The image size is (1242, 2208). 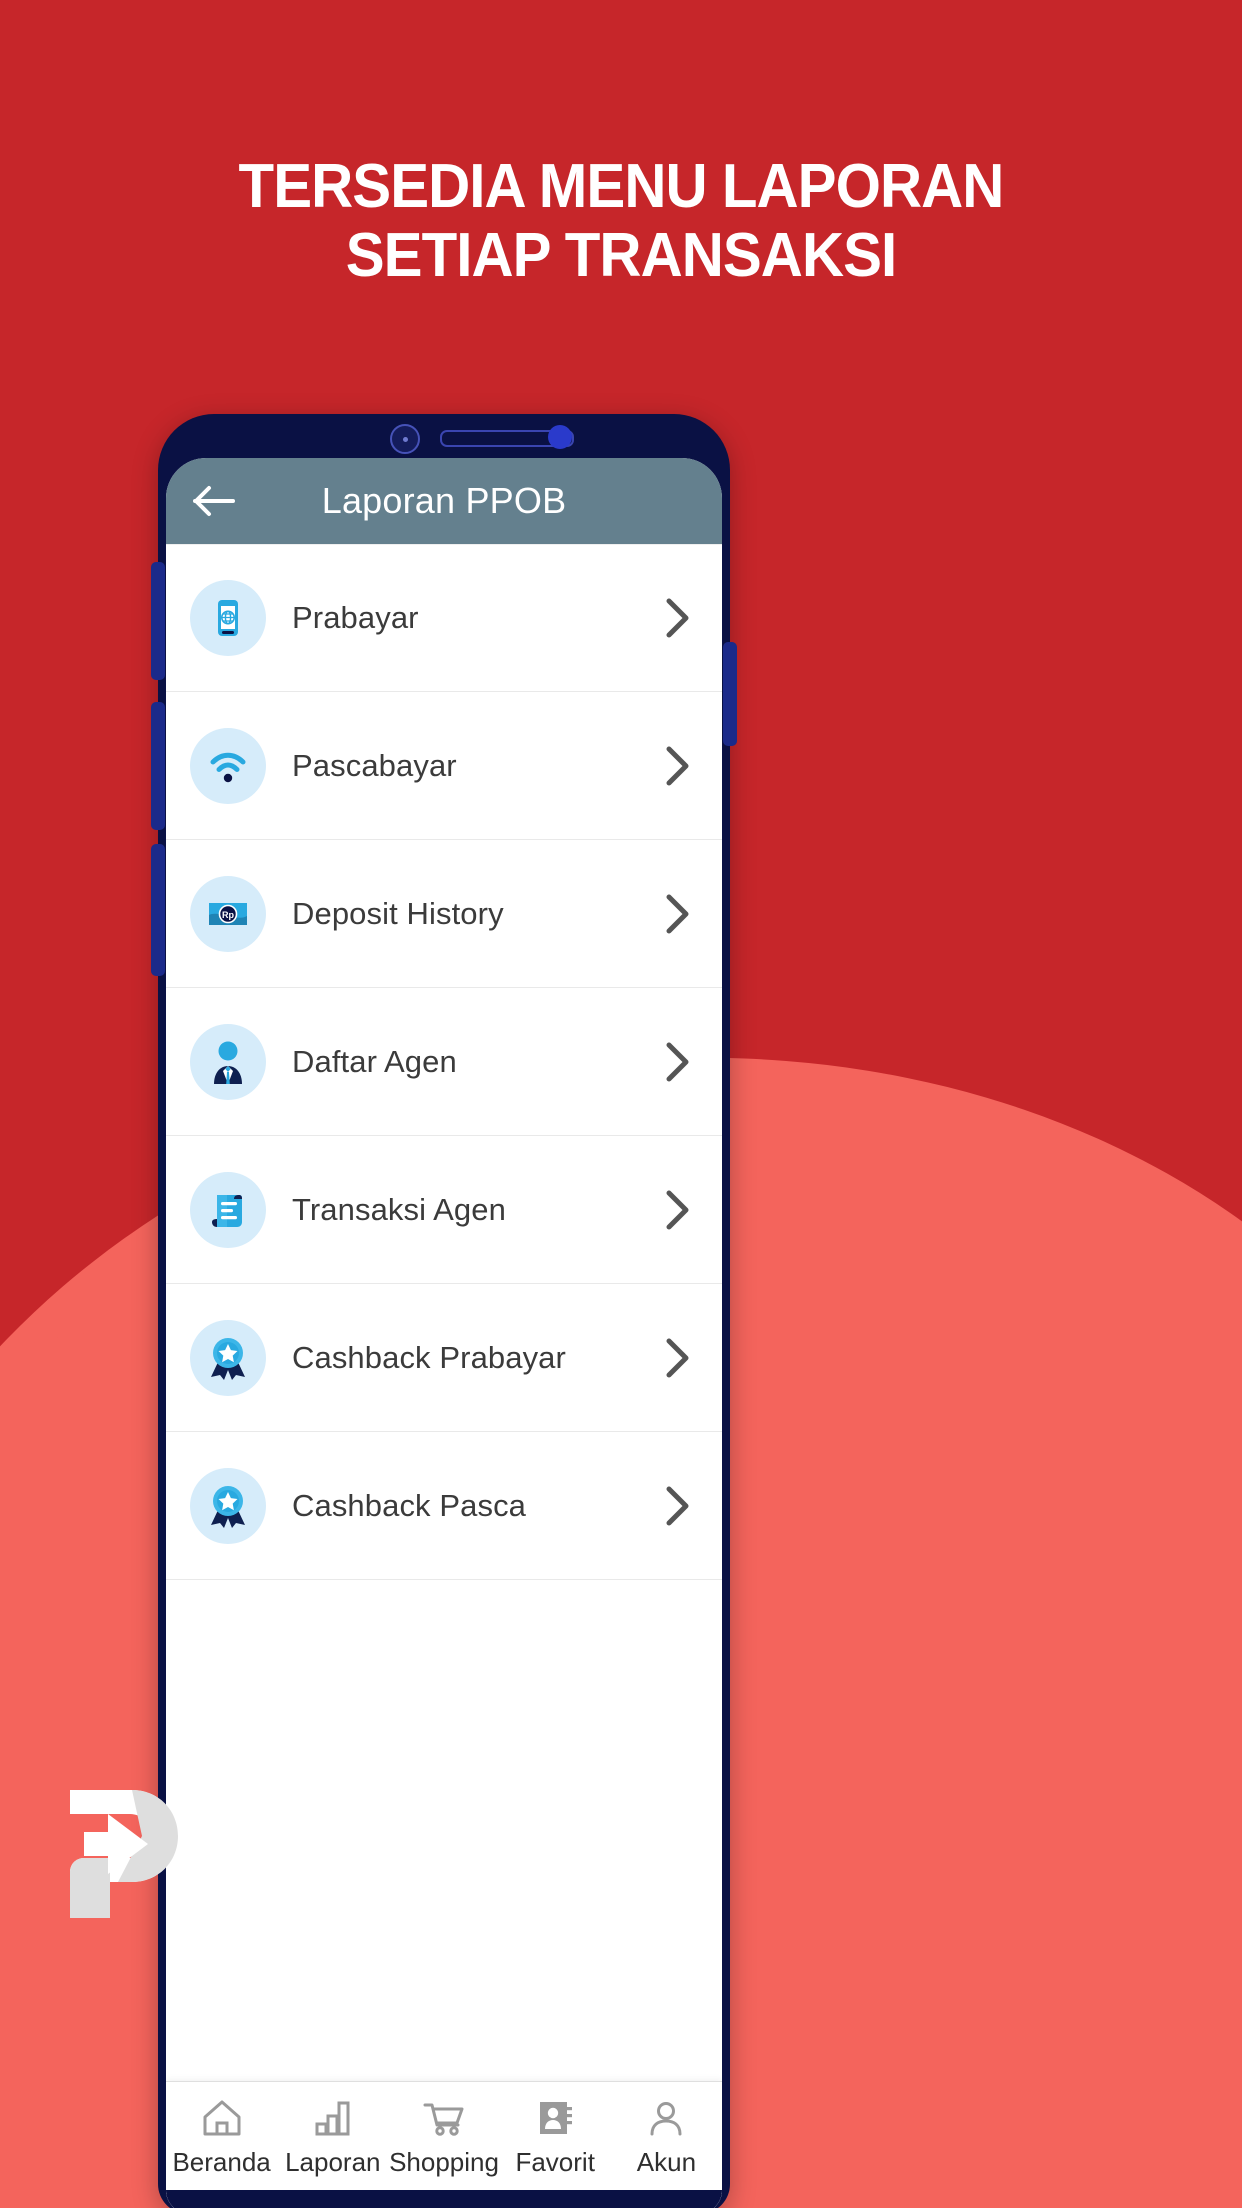 I want to click on back-button, so click(x=214, y=501).